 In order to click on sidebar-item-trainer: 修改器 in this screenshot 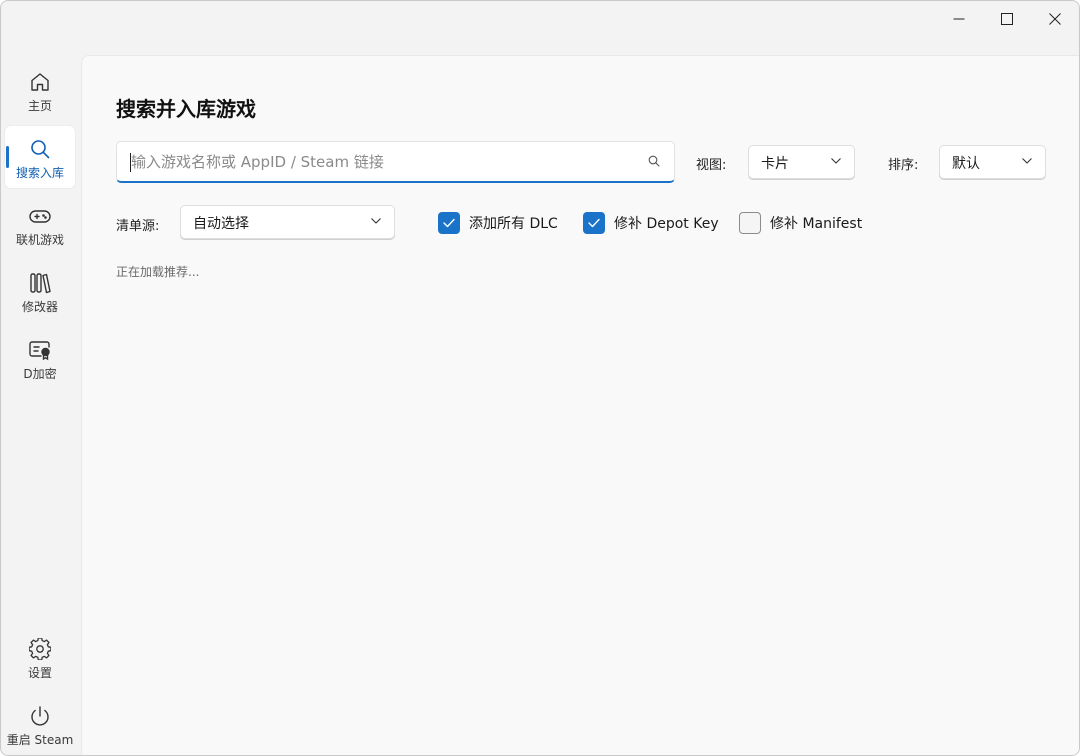, I will do `click(40, 291)`.